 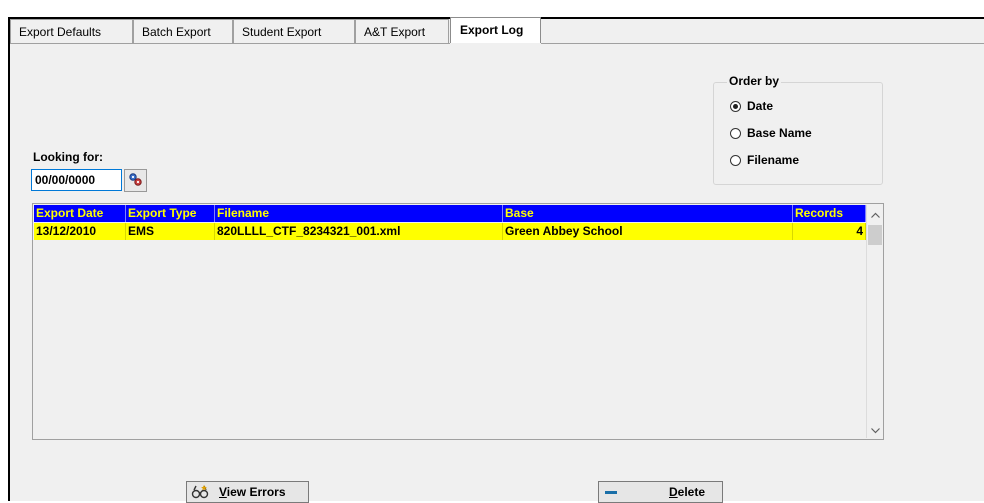 What do you see at coordinates (80, 213) in the screenshot?
I see `column-header-export-date: Export Date` at bounding box center [80, 213].